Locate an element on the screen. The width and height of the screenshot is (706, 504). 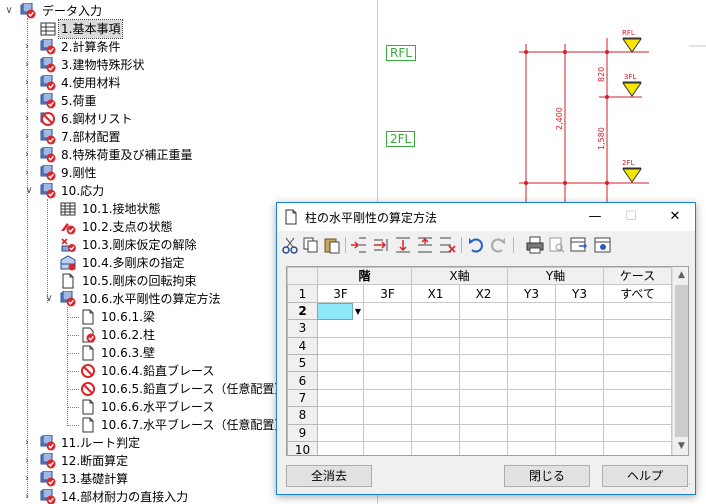
vertical-scrollbar: ▲ ▼ is located at coordinates (680, 361).